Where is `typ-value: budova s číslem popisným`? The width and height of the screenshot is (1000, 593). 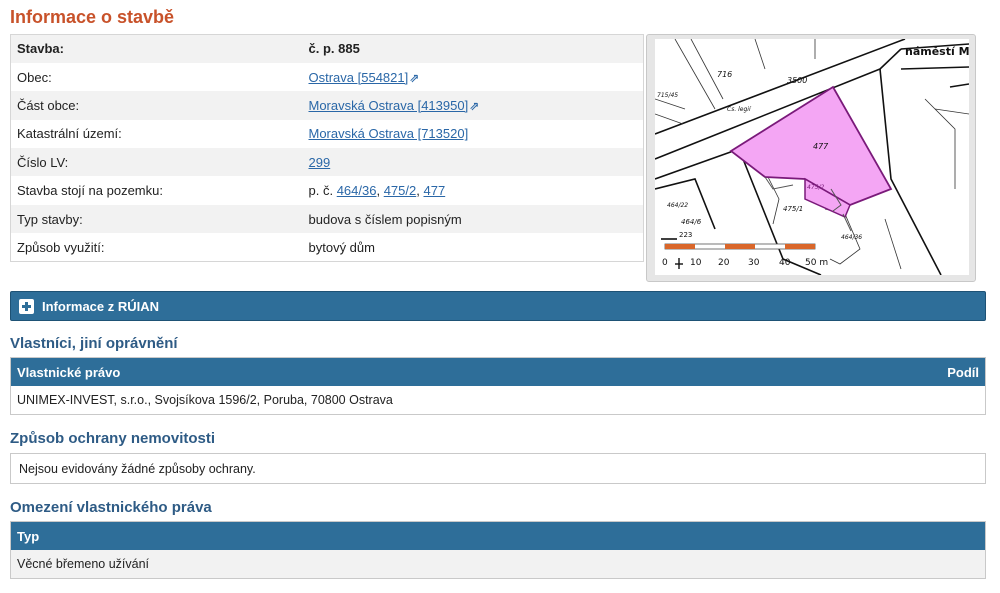 typ-value: budova s číslem popisným is located at coordinates (385, 219).